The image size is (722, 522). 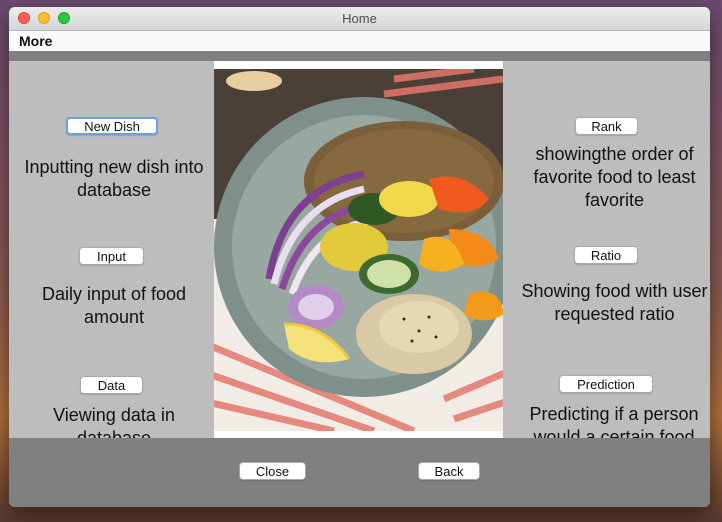 I want to click on prediction-button: Prediction, so click(x=606, y=384).